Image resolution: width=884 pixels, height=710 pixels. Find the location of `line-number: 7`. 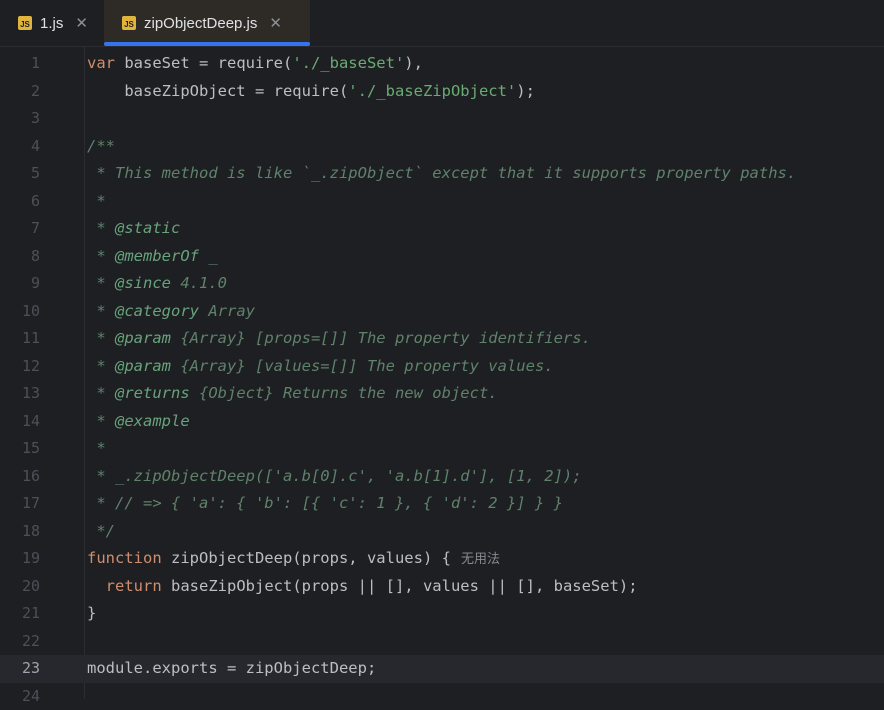

line-number: 7 is located at coordinates (20, 229).